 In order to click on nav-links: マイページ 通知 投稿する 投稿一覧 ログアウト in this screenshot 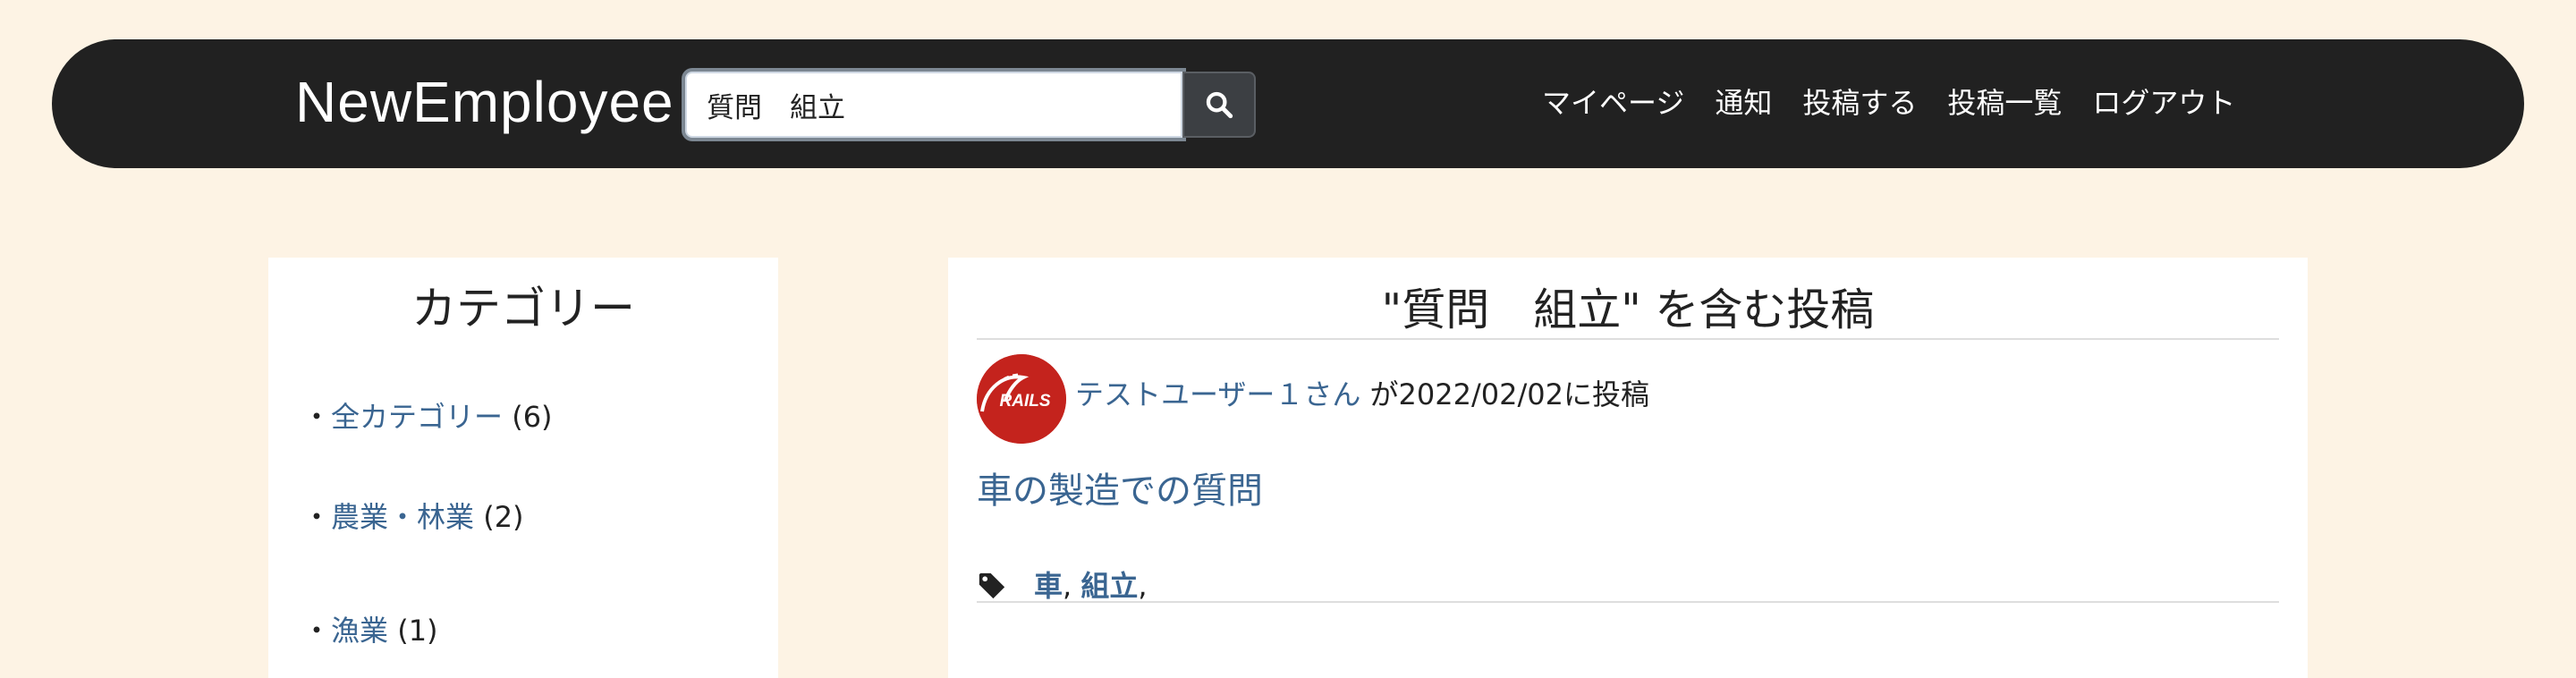, I will do `click(1888, 103)`.